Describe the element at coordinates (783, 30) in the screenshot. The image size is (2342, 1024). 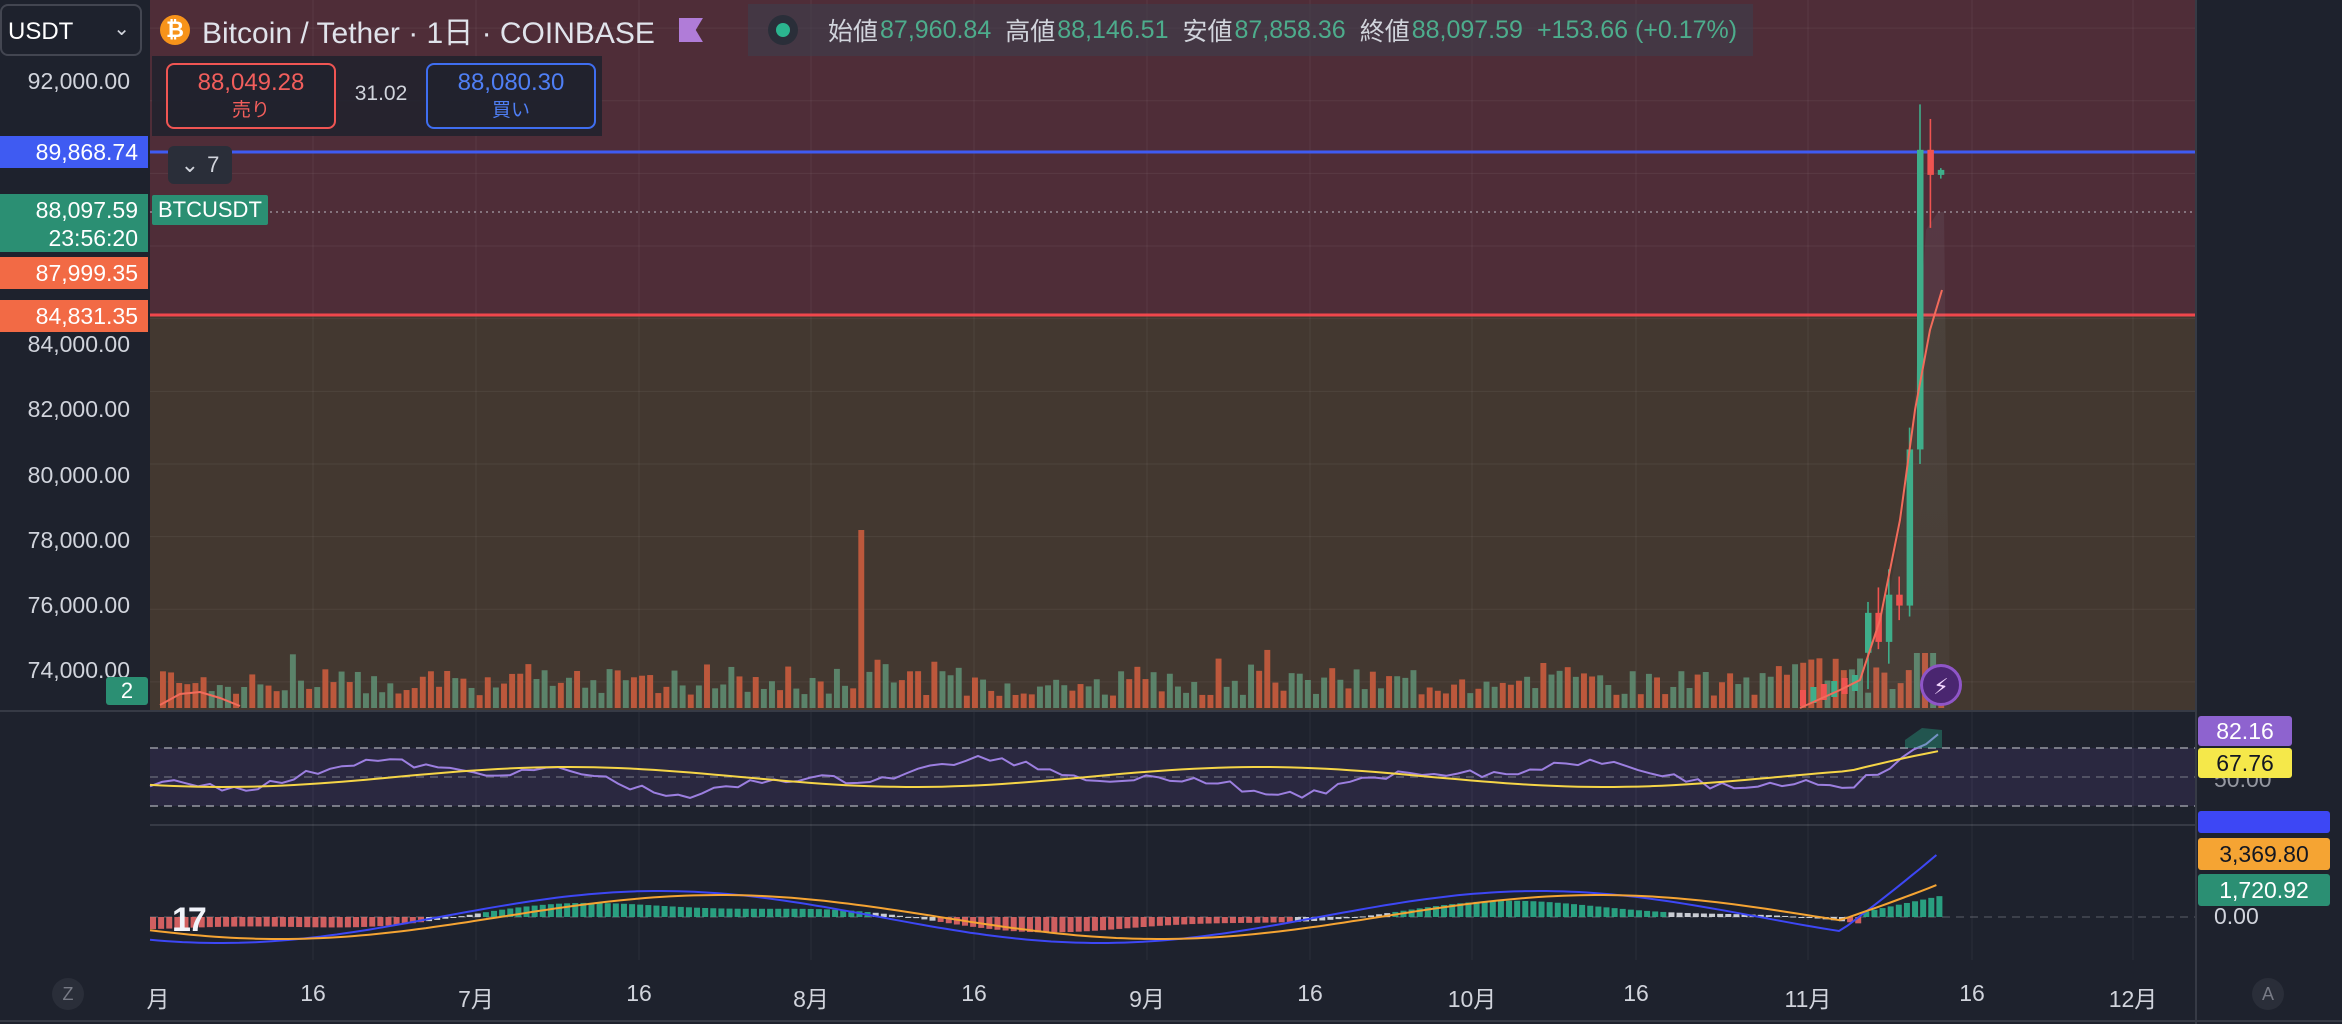
I see `market-status-icon` at that location.